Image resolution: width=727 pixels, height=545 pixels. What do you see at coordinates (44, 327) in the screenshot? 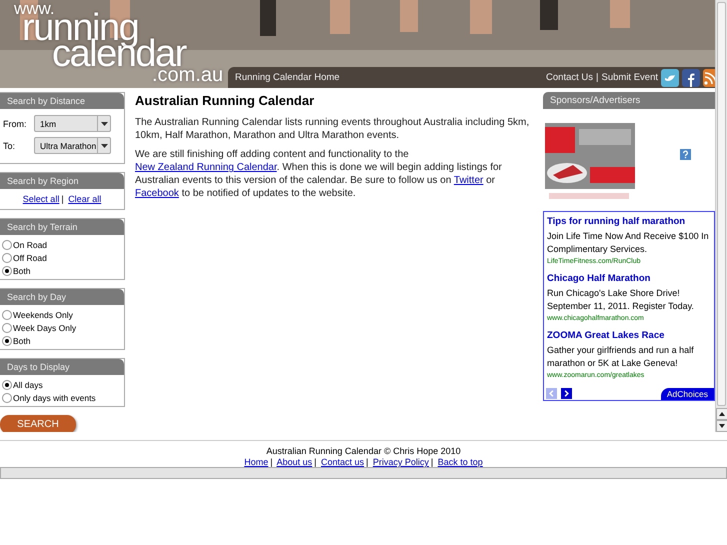
I see `radio-label: Week Days Only` at bounding box center [44, 327].